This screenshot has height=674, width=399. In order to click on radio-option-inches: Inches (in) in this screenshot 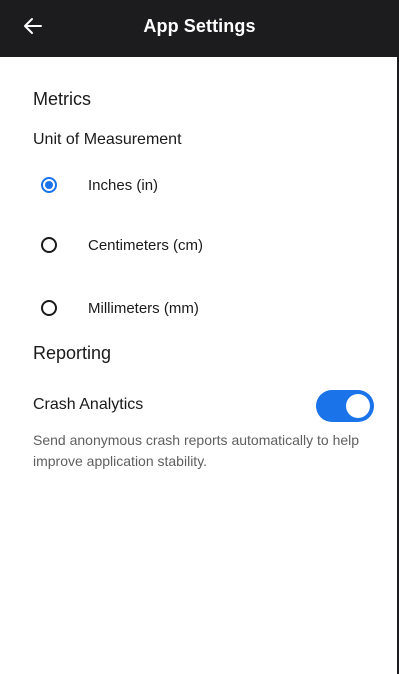, I will do `click(204, 185)`.